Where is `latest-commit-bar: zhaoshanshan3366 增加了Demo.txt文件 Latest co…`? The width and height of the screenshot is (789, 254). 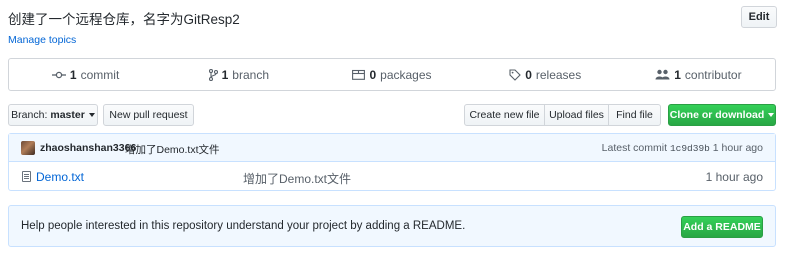
latest-commit-bar: zhaoshanshan3366 增加了Demo.txt文件 Latest co… is located at coordinates (392, 148).